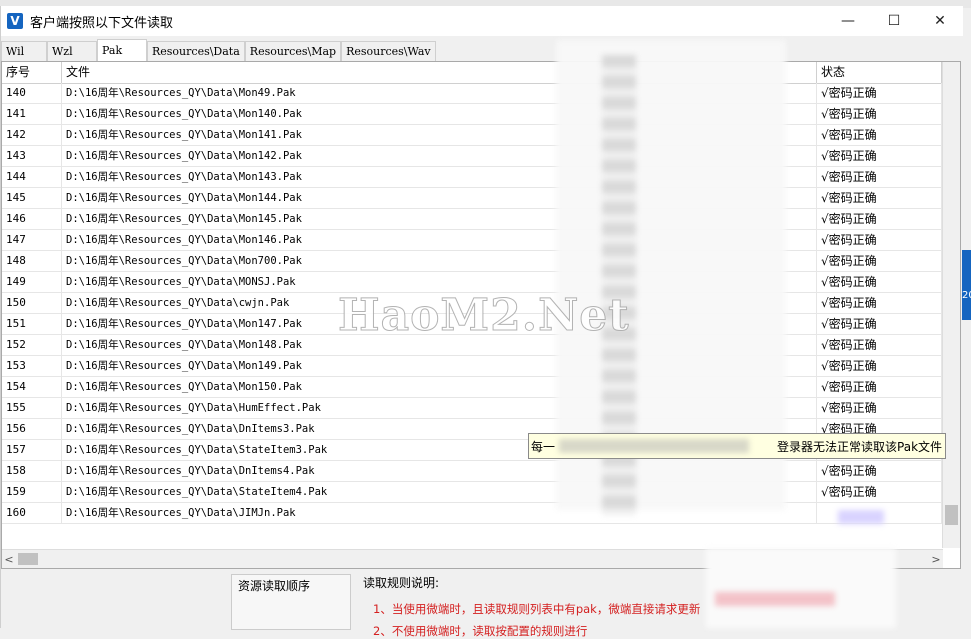 Image resolution: width=971 pixels, height=639 pixels. Describe the element at coordinates (861, 517) in the screenshot. I see `blurred-status` at that location.